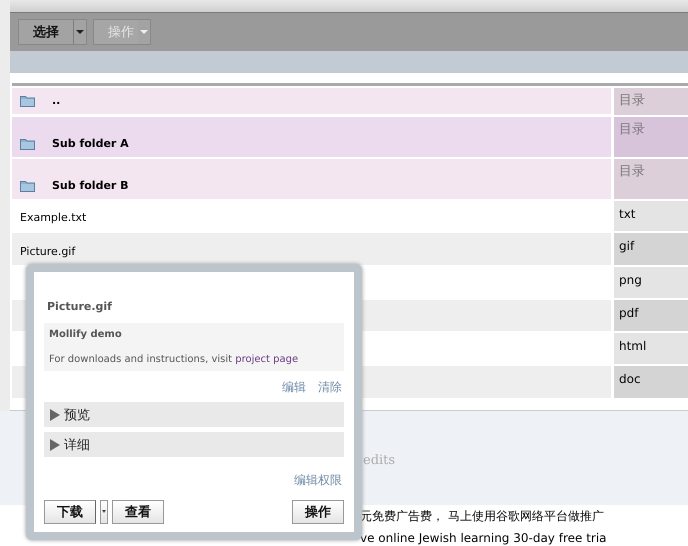 This screenshot has height=546, width=688. What do you see at coordinates (174, 359) in the screenshot?
I see `notice-text: For downloads and instructions, visit project page` at bounding box center [174, 359].